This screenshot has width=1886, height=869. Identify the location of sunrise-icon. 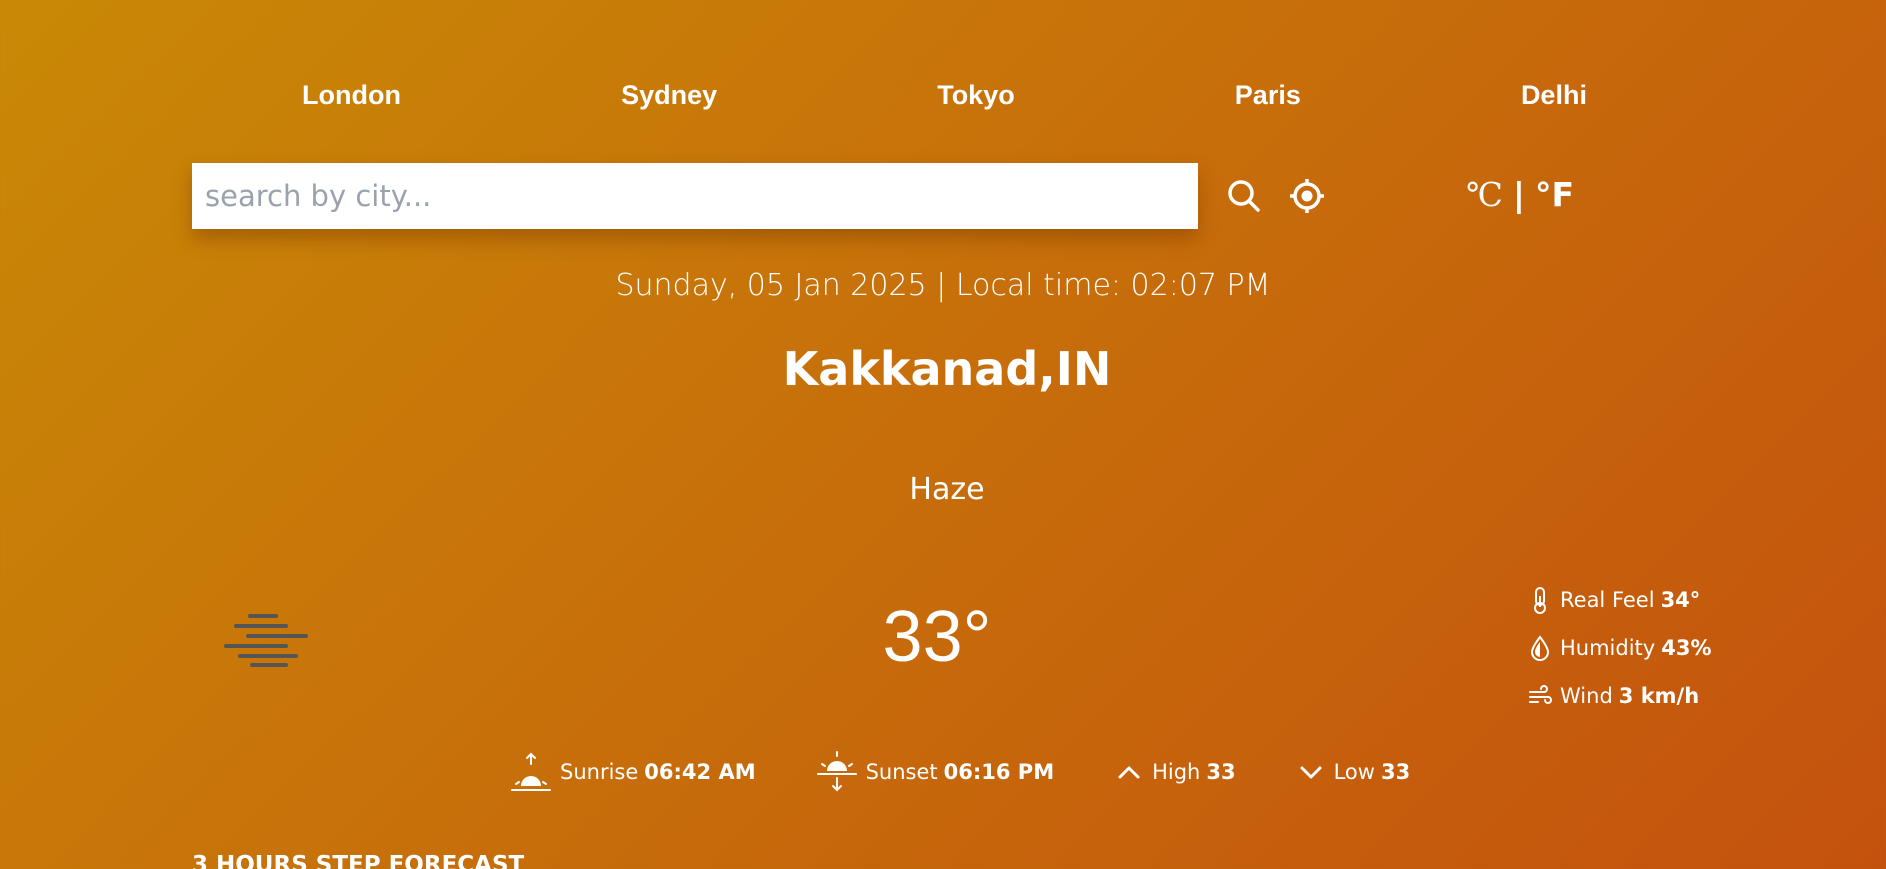
(531, 771).